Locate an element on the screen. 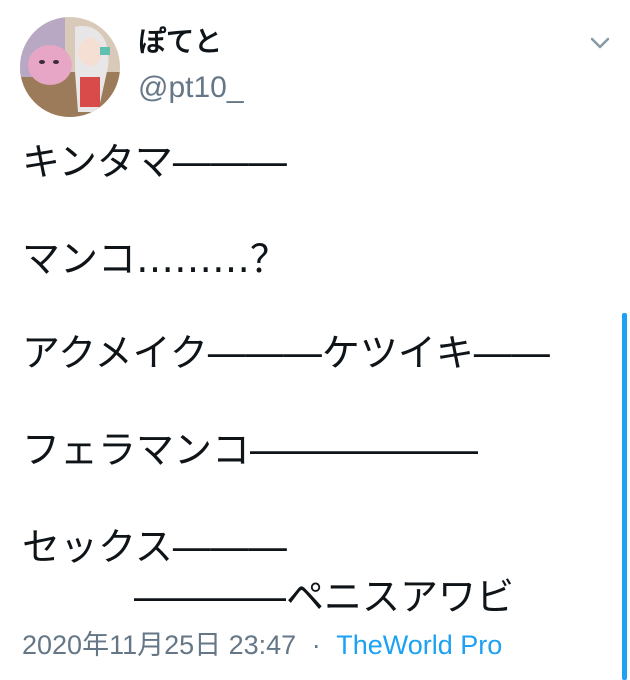  avatar is located at coordinates (70, 67).